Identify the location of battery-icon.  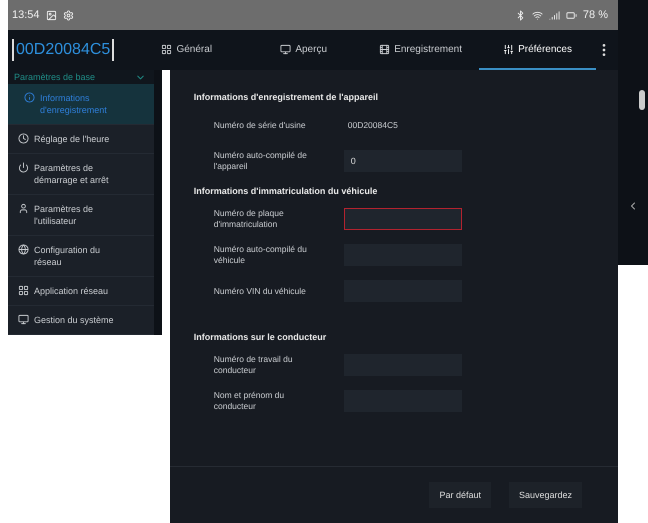
(571, 15).